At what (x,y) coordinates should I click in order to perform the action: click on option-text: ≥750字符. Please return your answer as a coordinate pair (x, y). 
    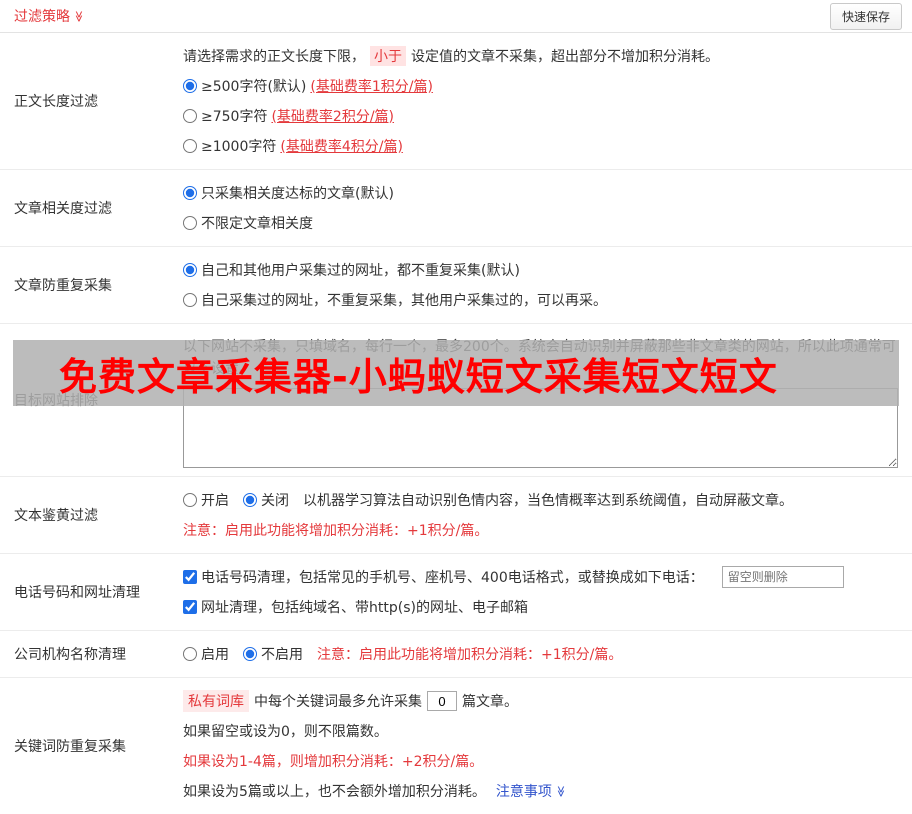
    Looking at the image, I should click on (234, 117).